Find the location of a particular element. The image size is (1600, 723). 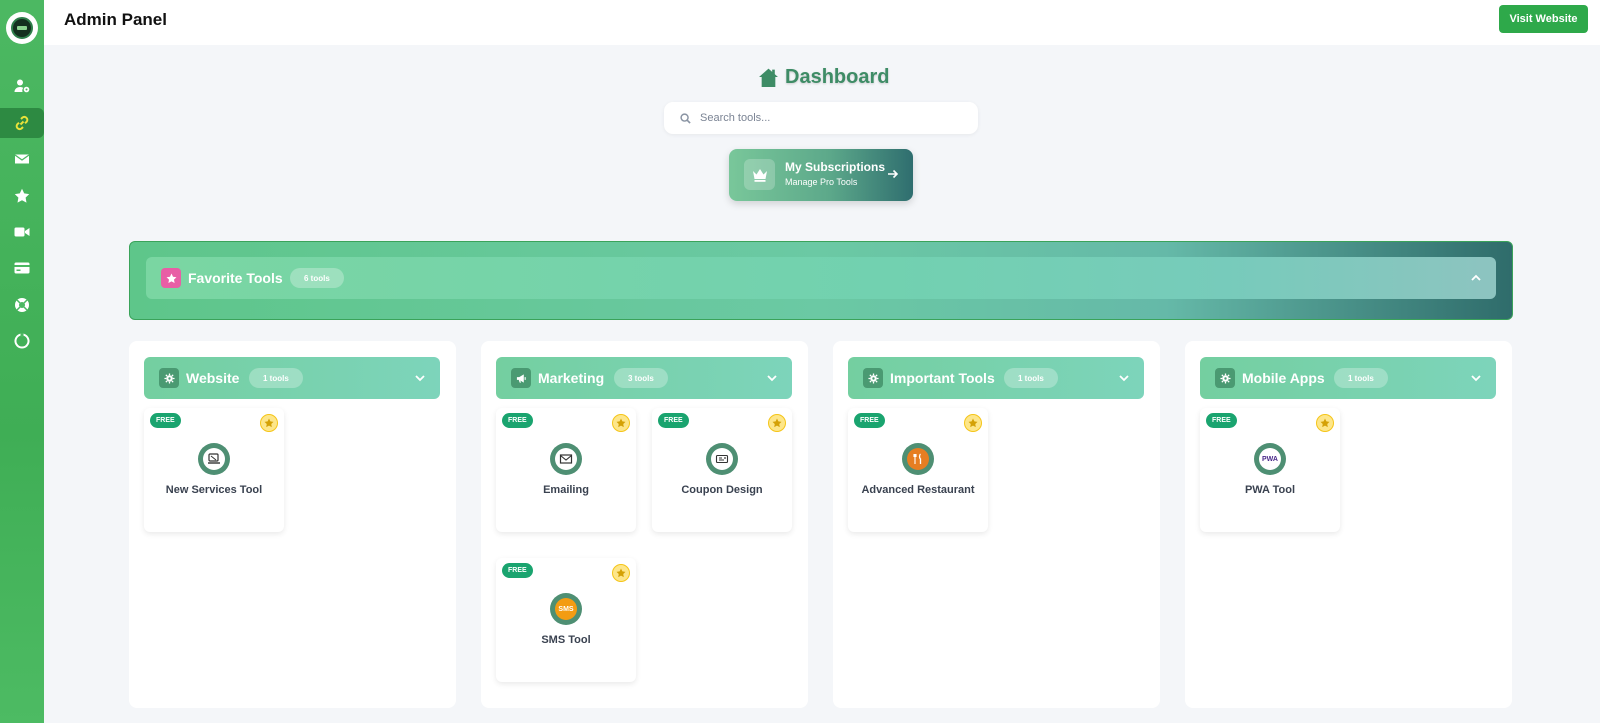

tool-card-pwa-tool: FREE PWA PWA Tool is located at coordinates (1270, 470).